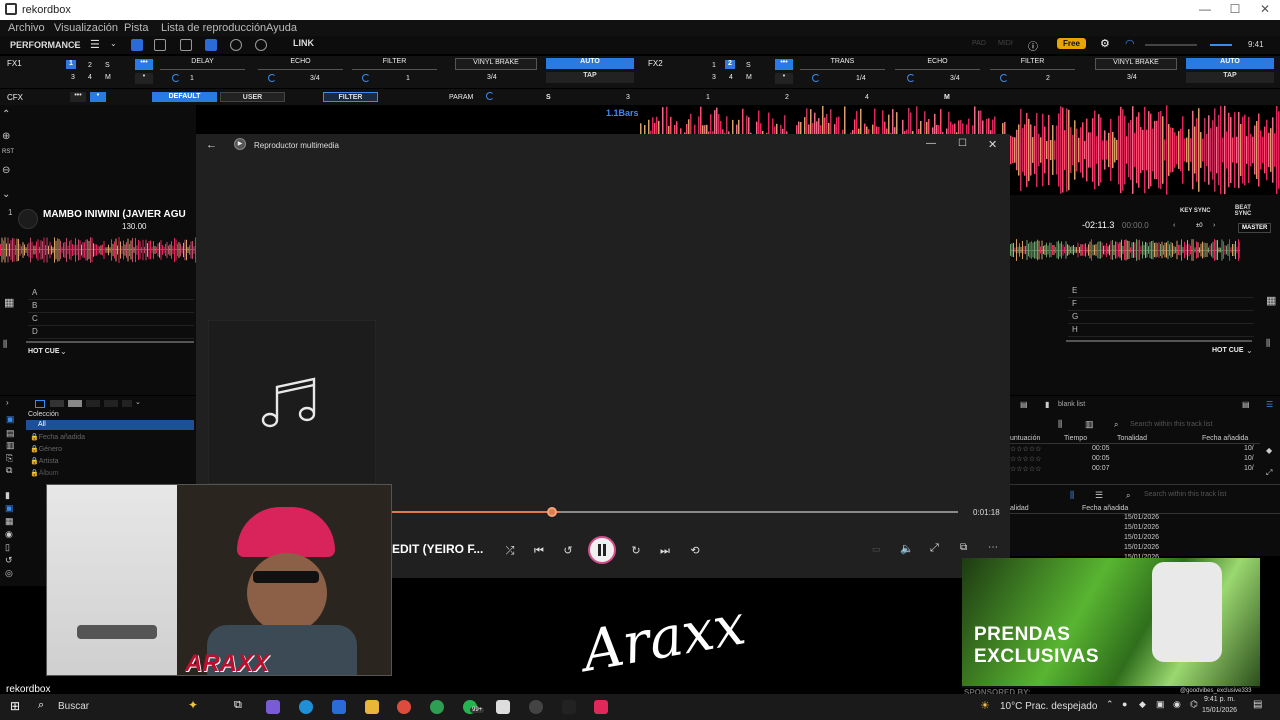  I want to click on taskbar-date: 15/01/2026, so click(1219, 710).